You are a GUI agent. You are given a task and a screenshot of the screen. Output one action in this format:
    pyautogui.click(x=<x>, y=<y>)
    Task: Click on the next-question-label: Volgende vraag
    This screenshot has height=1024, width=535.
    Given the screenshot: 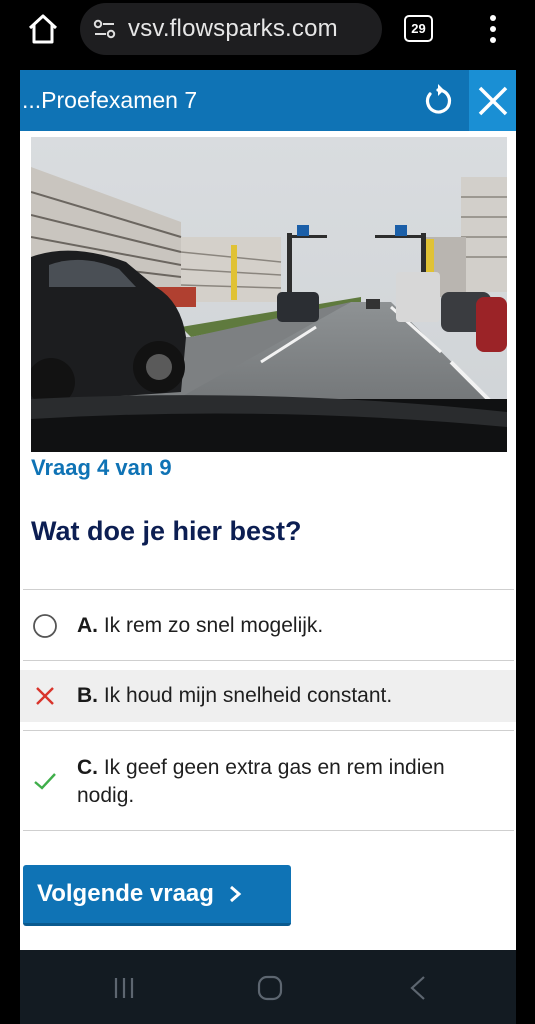 What is the action you would take?
    pyautogui.click(x=125, y=893)
    